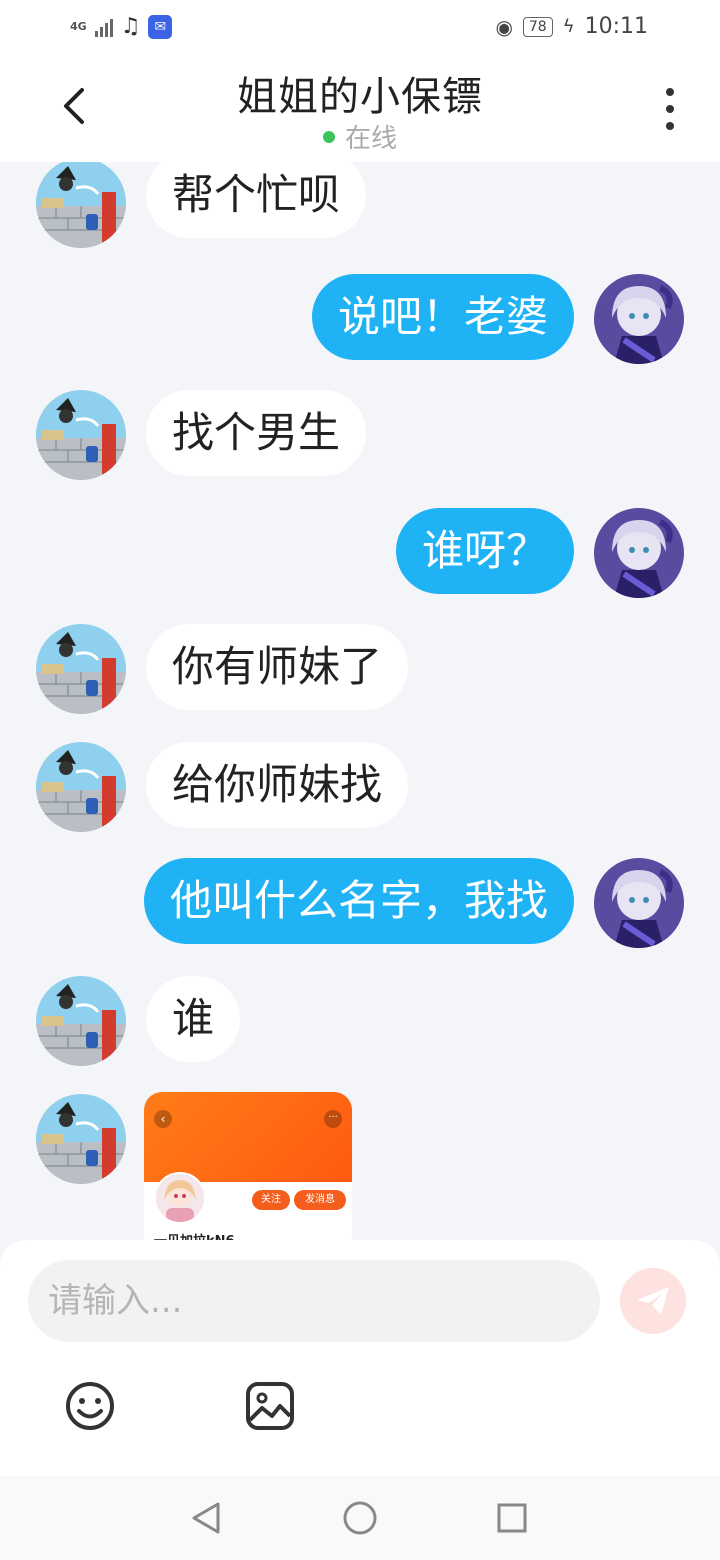 This screenshot has height=1560, width=720. I want to click on chat-header: 姐姐的小保镖 在线, so click(360, 109).